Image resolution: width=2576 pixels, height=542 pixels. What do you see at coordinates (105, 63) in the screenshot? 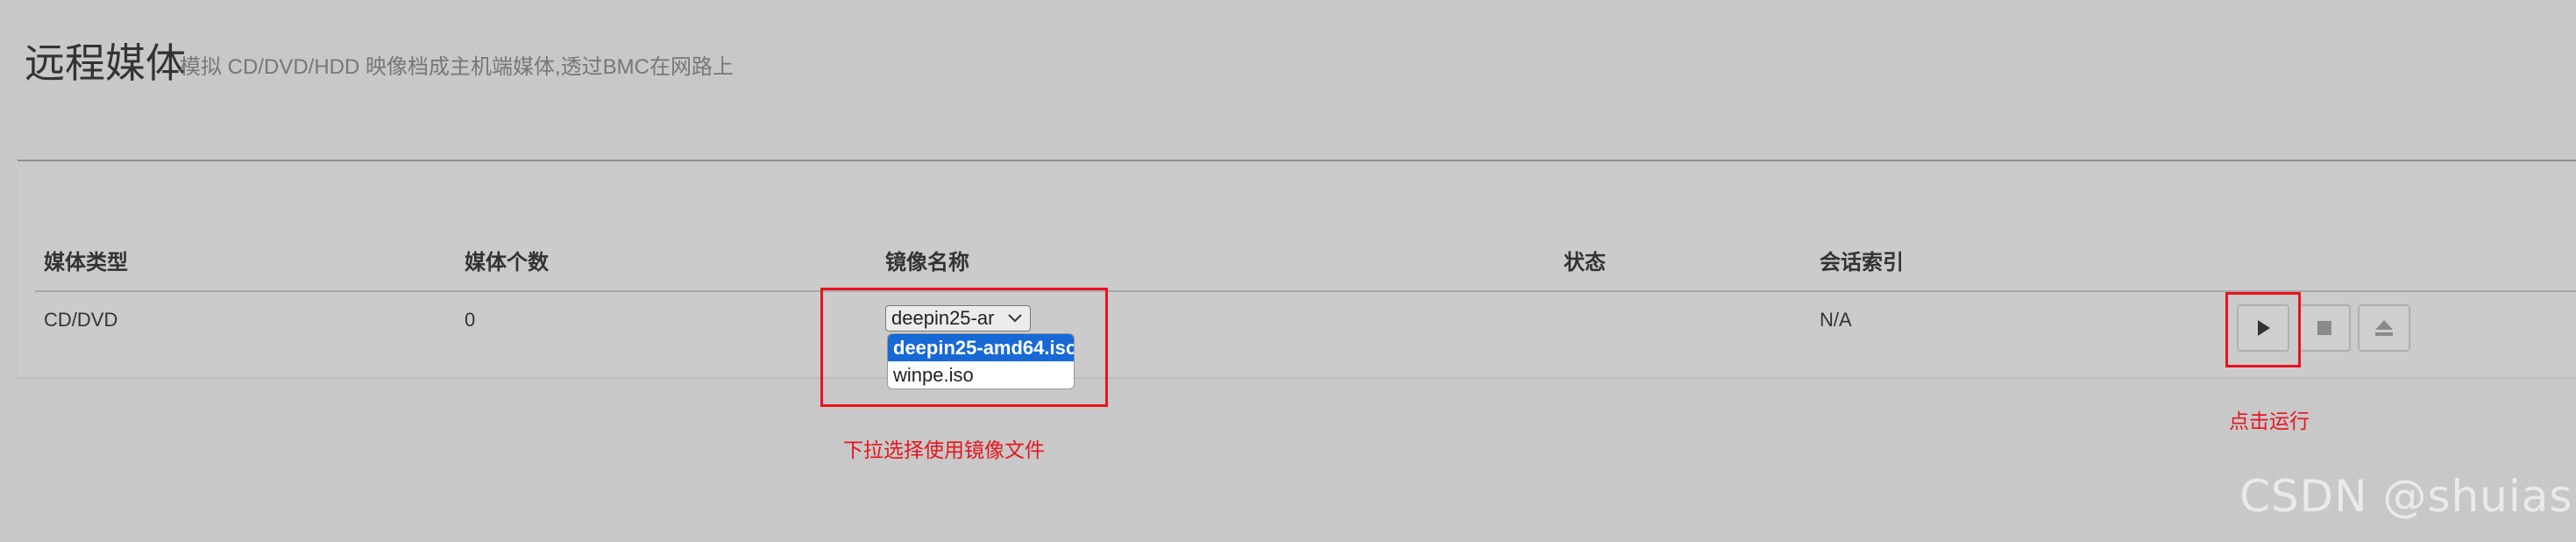
I see `page-title: 远程媒体` at bounding box center [105, 63].